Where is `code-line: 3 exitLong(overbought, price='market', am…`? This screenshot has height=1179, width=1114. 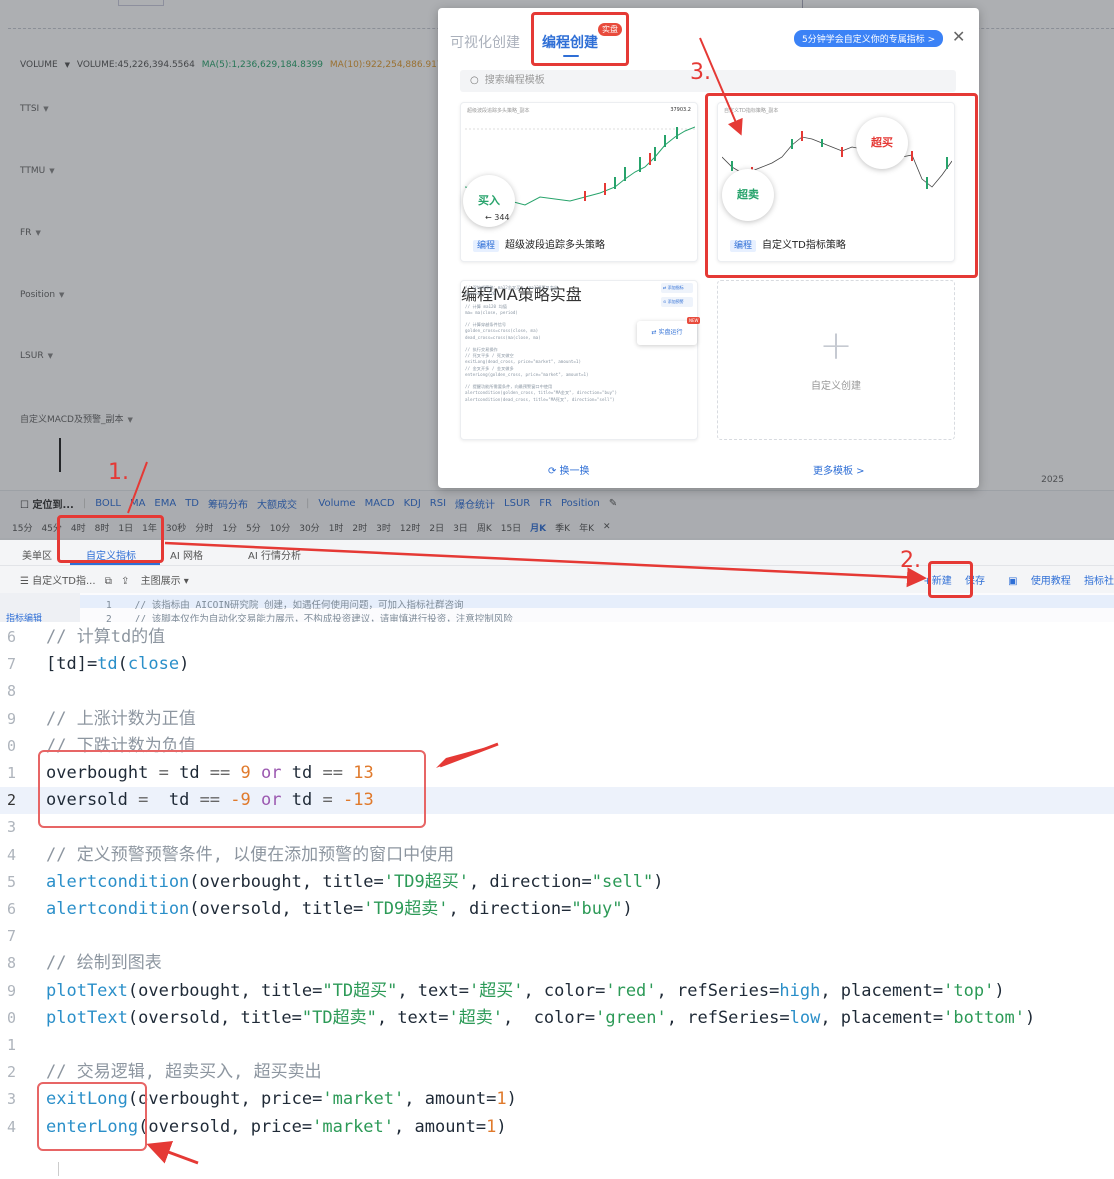 code-line: 3 exitLong(overbought, price='market', am… is located at coordinates (557, 1099).